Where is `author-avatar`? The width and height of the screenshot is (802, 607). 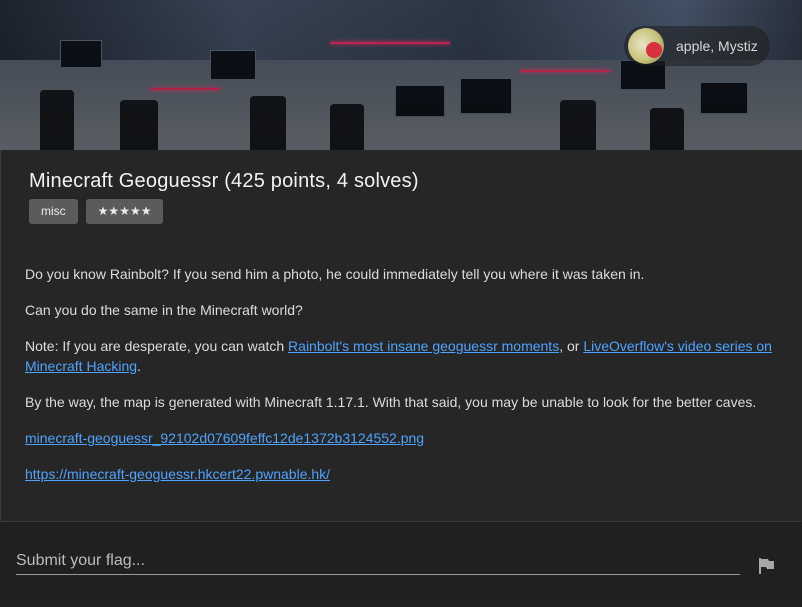 author-avatar is located at coordinates (646, 46).